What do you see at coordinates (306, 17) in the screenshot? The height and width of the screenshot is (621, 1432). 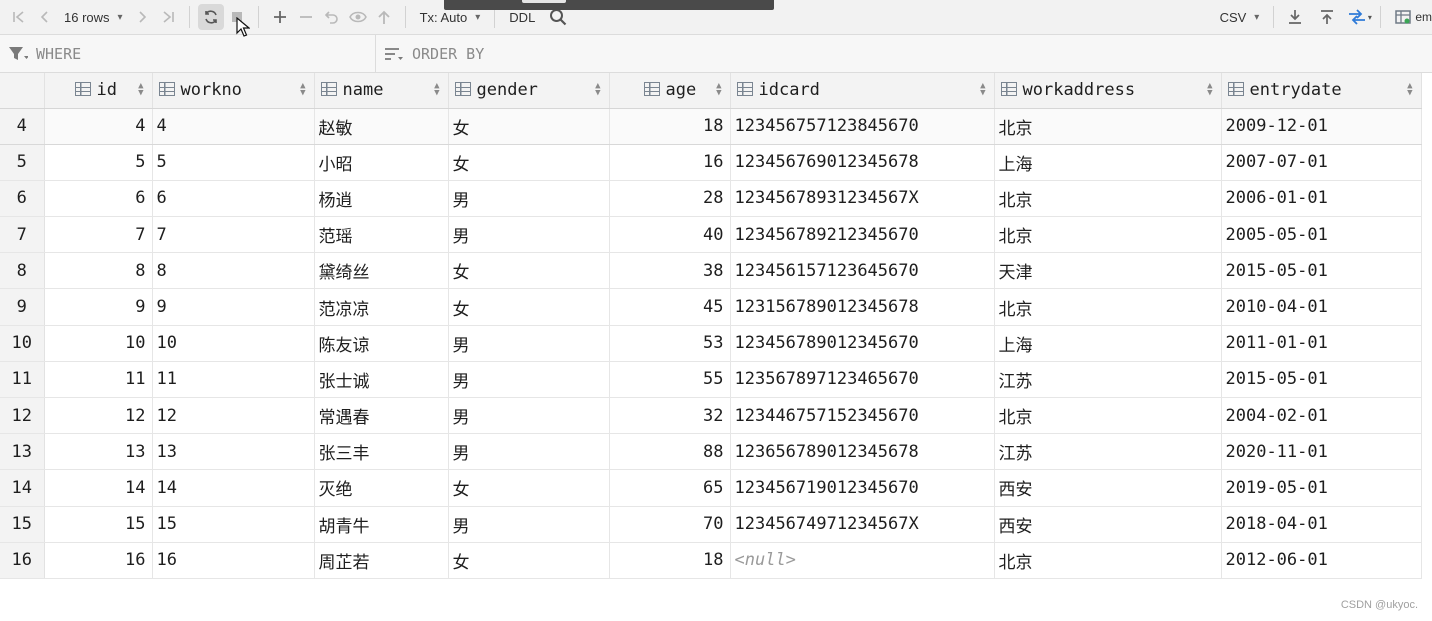 I see `delete-row-button` at bounding box center [306, 17].